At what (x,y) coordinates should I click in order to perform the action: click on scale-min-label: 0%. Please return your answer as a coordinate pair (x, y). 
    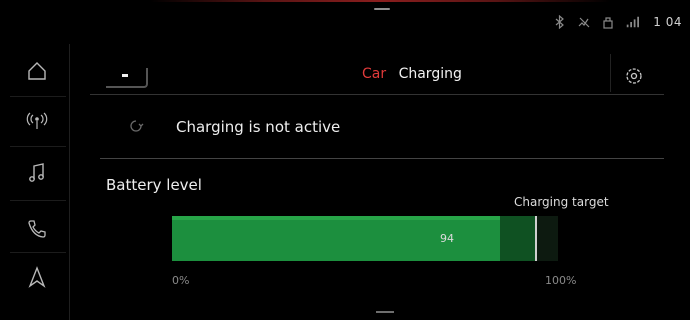
    Looking at the image, I should click on (181, 280).